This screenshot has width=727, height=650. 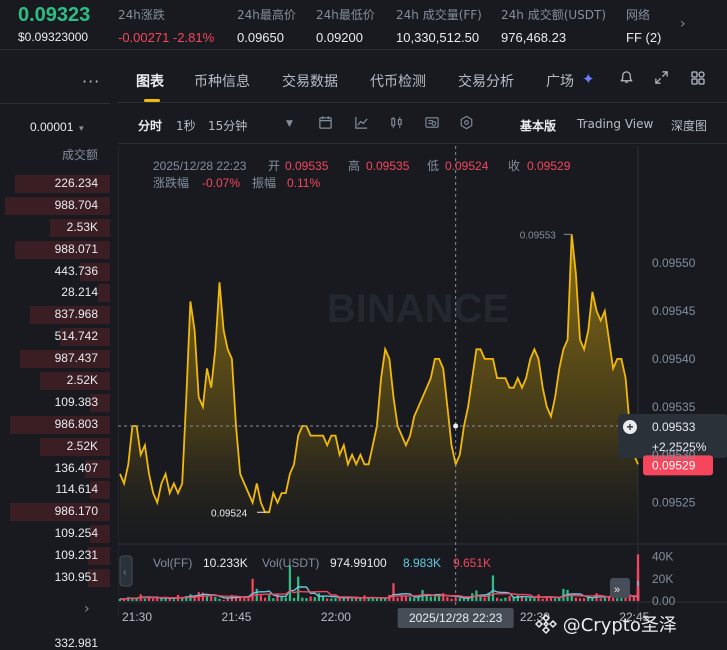 I want to click on stat-label: 24h最高价, so click(x=266, y=15).